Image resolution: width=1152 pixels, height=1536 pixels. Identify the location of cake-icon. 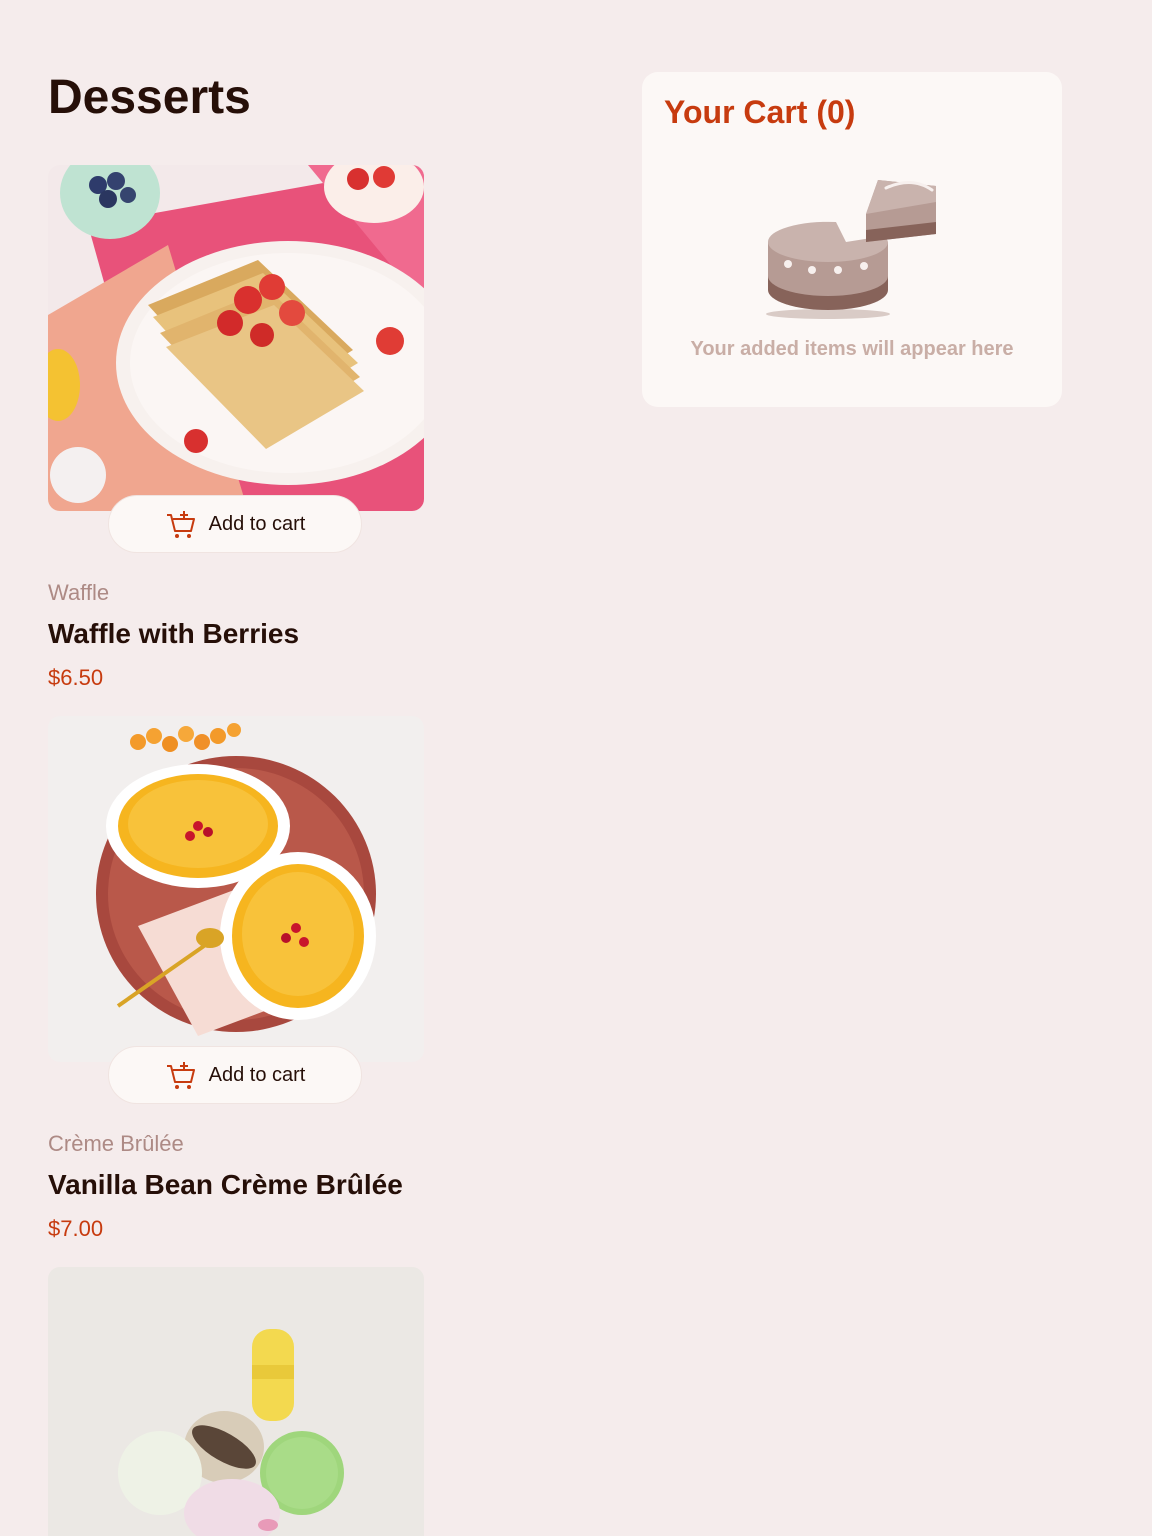
(851, 249).